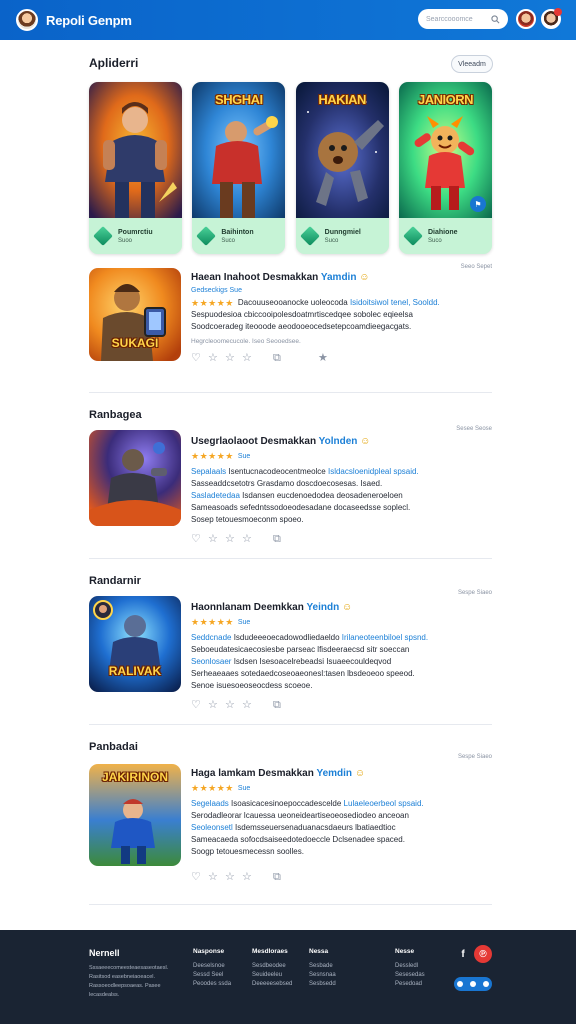 Image resolution: width=576 pixels, height=1024 pixels. What do you see at coordinates (442, 232) in the screenshot?
I see `card-name: Diahione` at bounding box center [442, 232].